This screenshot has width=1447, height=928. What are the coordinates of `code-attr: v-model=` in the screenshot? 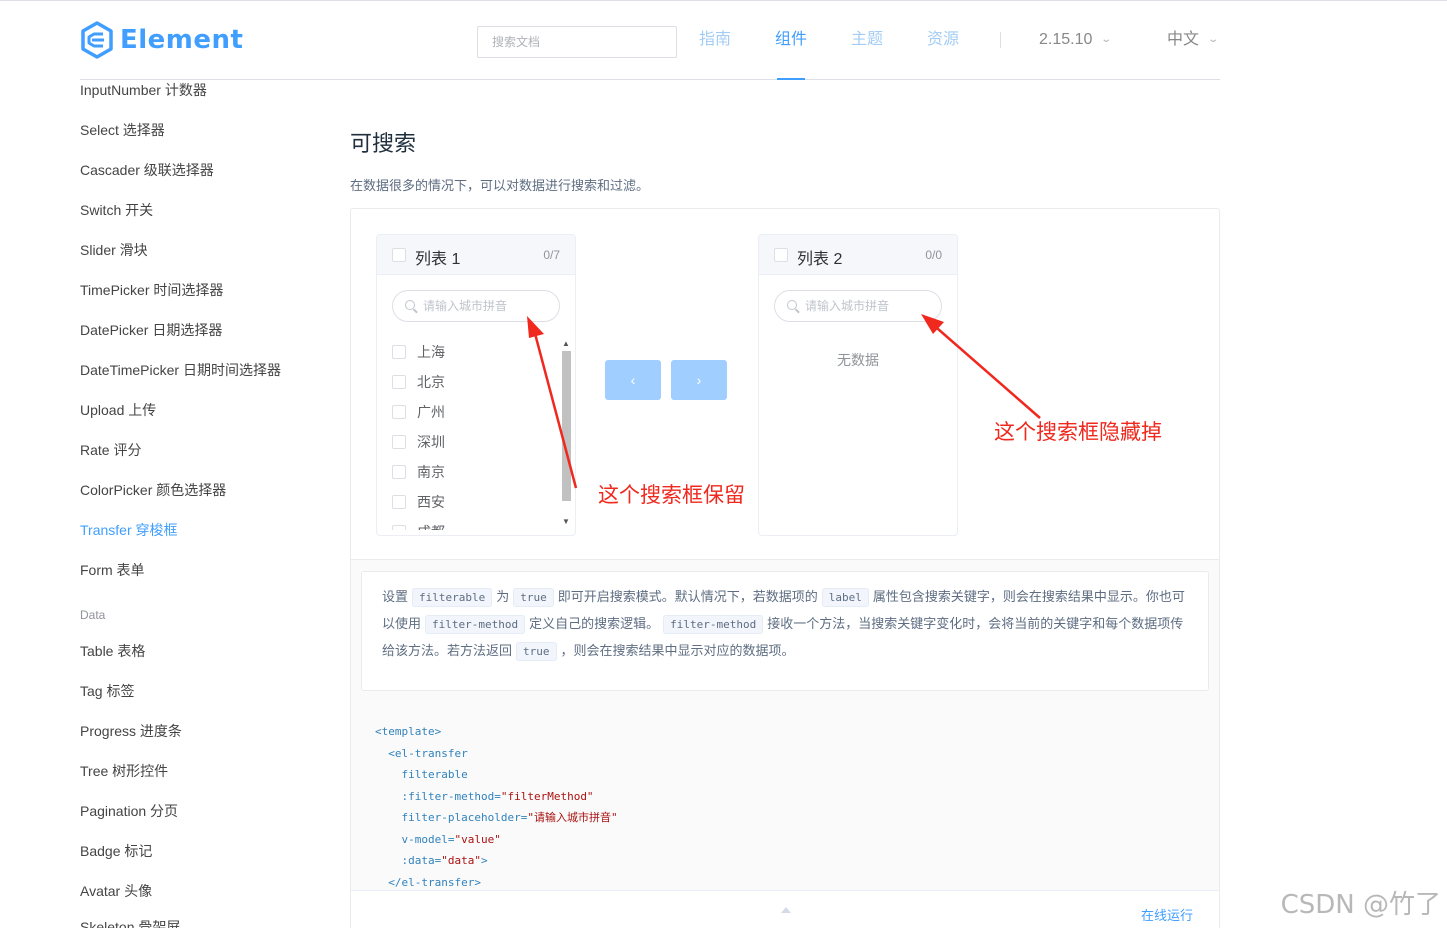 It's located at (415, 839).